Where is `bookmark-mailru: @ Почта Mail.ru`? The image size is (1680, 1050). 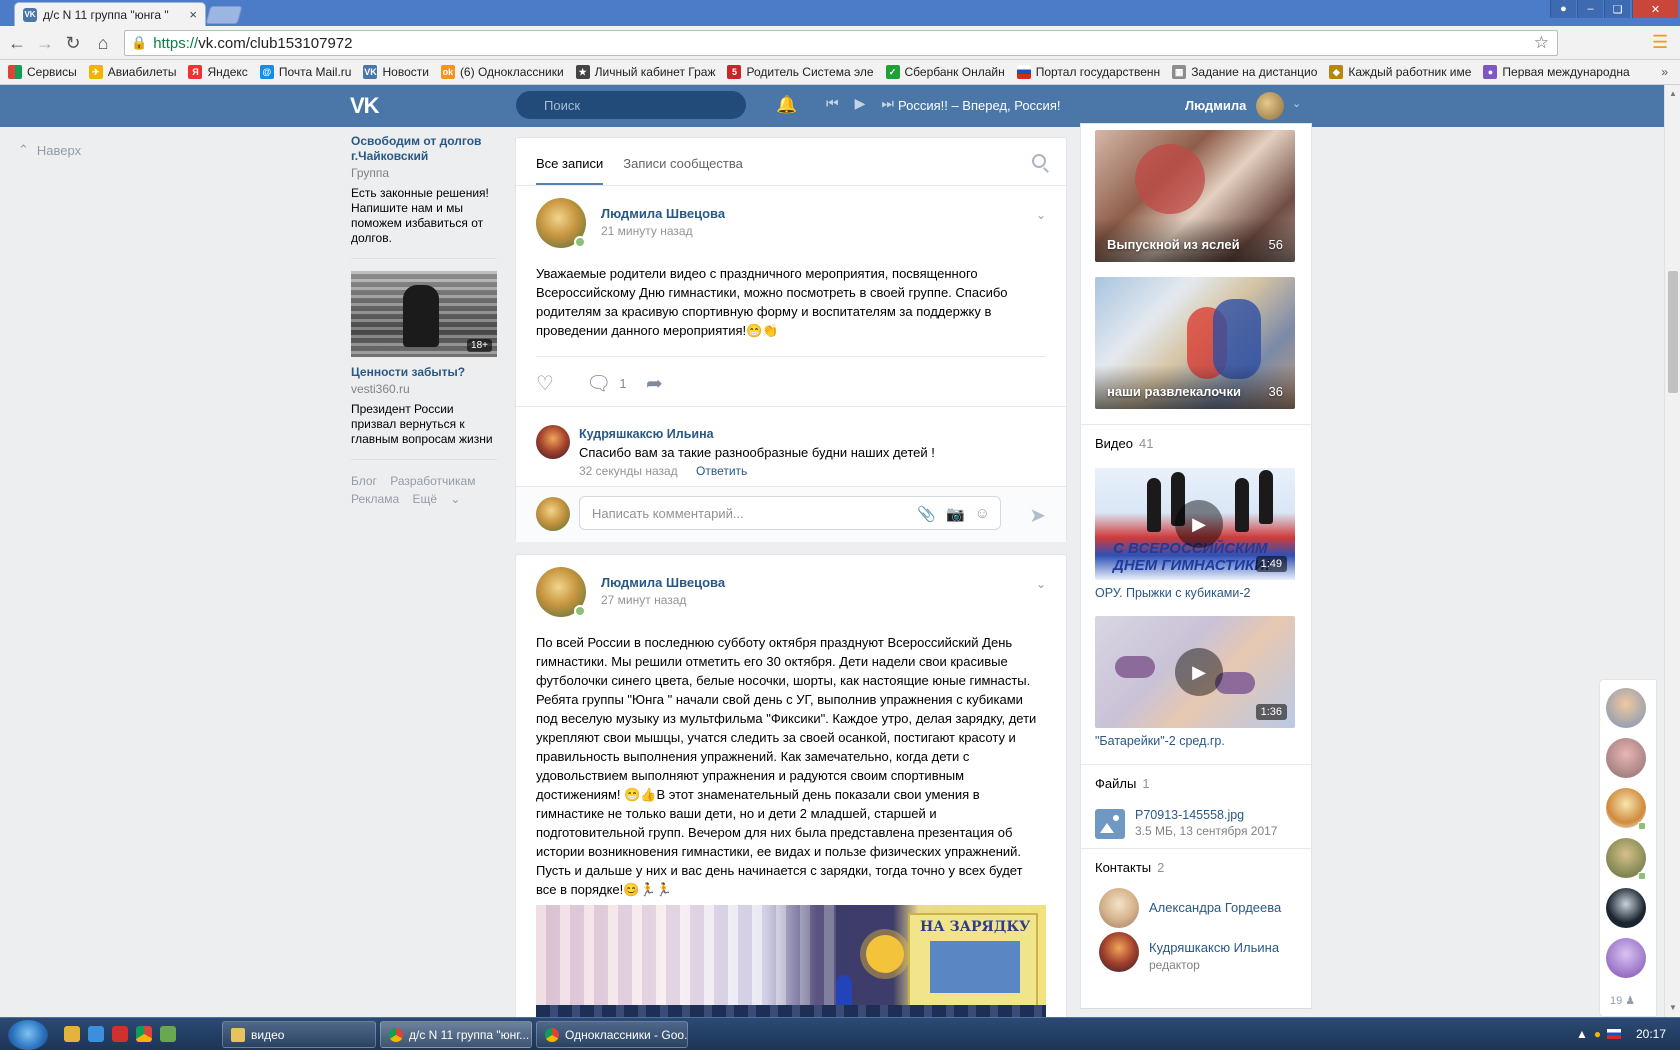
bookmark-mailru: @ Почта Mail.ru is located at coordinates (305, 72).